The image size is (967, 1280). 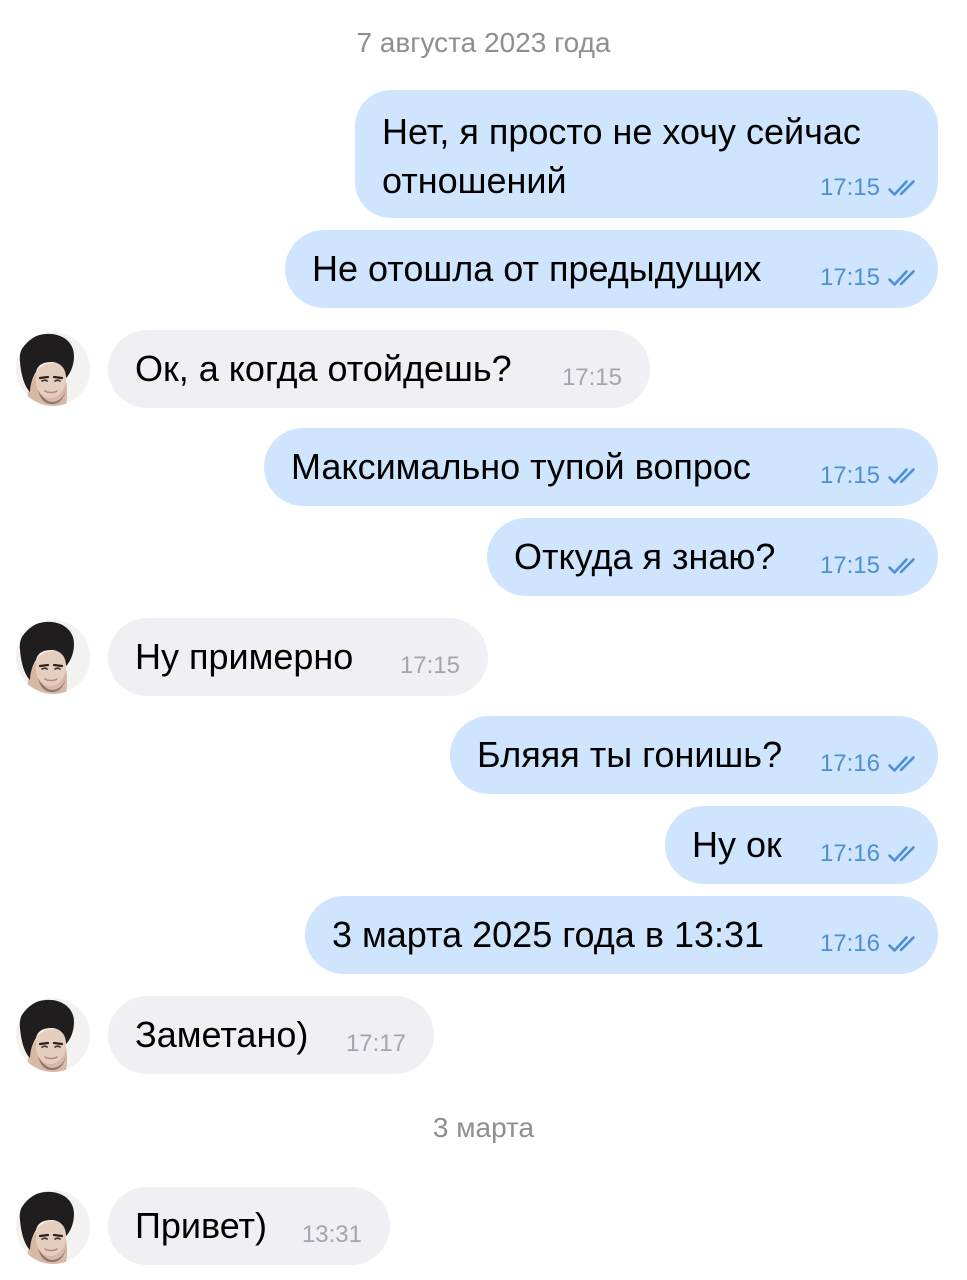 I want to click on message-text-line: Нет, я просто не хочу сейчас, so click(x=621, y=131).